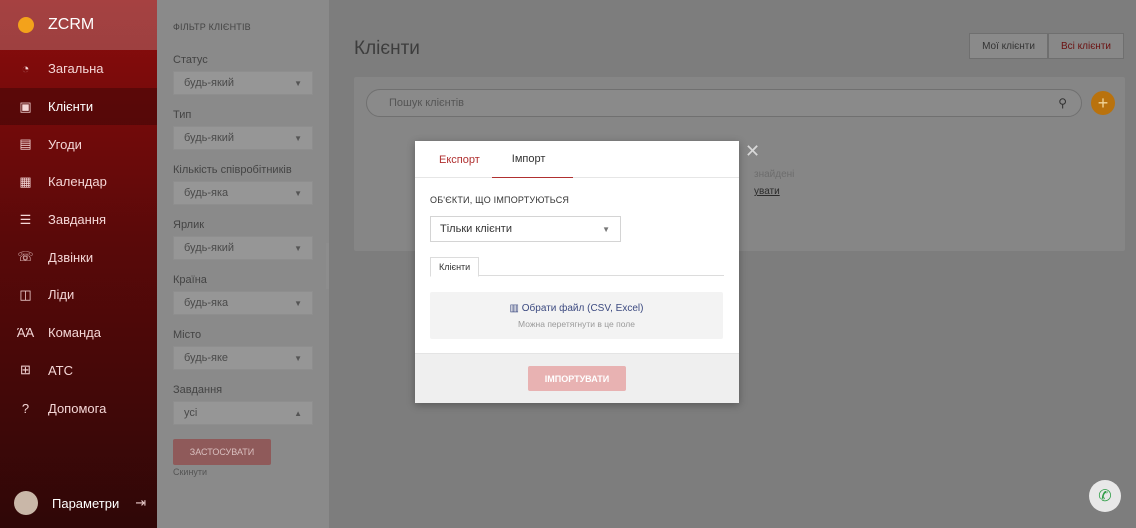 The height and width of the screenshot is (528, 1136). Describe the element at coordinates (767, 191) in the screenshot. I see `empty-state-link: увати` at that location.